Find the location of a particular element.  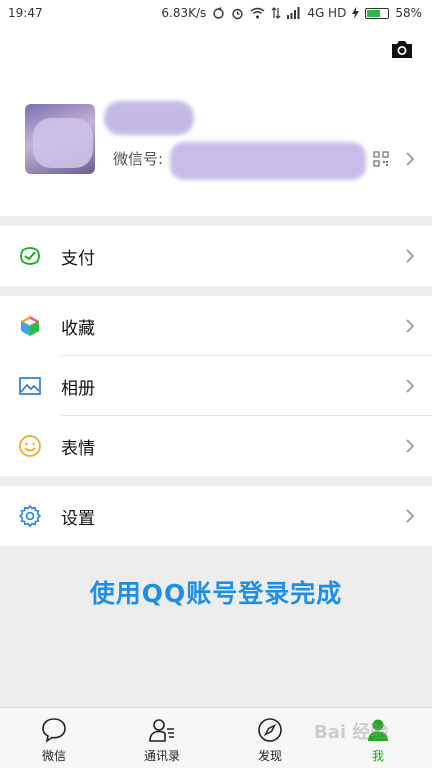

cube-icon is located at coordinates (30, 326).